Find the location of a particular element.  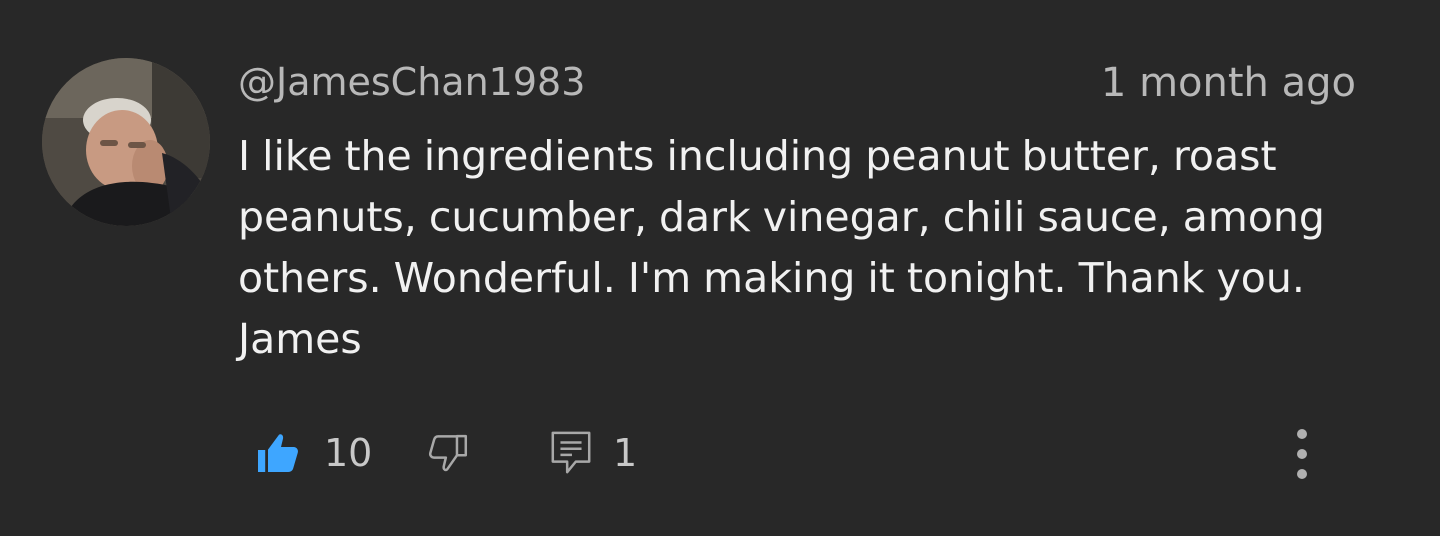

like-button is located at coordinates (278, 453).